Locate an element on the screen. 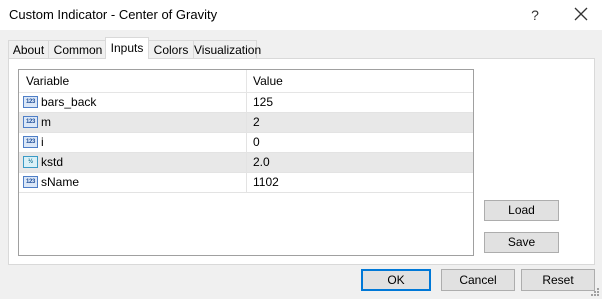  save-button: Save is located at coordinates (521, 242).